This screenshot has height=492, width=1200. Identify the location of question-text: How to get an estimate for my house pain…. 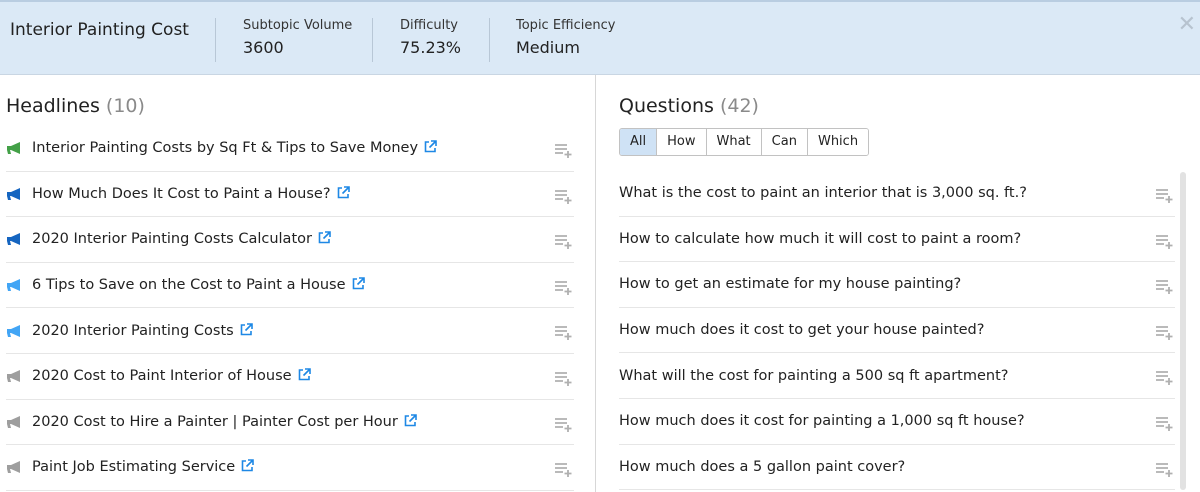
(790, 284).